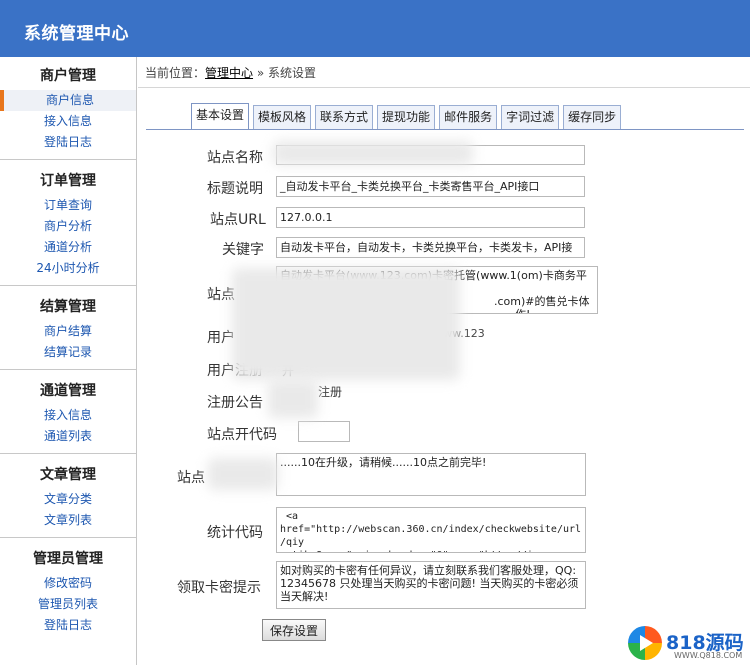 Image resolution: width=750 pixels, height=665 pixels. Describe the element at coordinates (238, 220) in the screenshot. I see `site-url-label: 站点URL` at that location.